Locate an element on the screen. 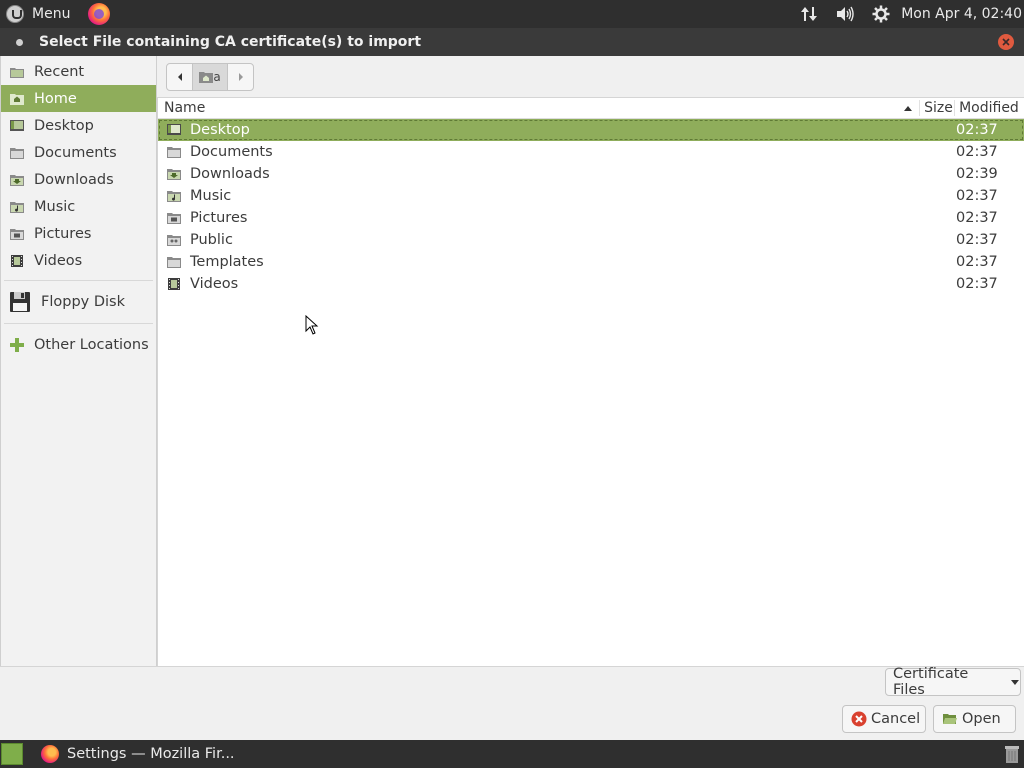 This screenshot has height=768, width=1024. firefox-icon is located at coordinates (50, 754).